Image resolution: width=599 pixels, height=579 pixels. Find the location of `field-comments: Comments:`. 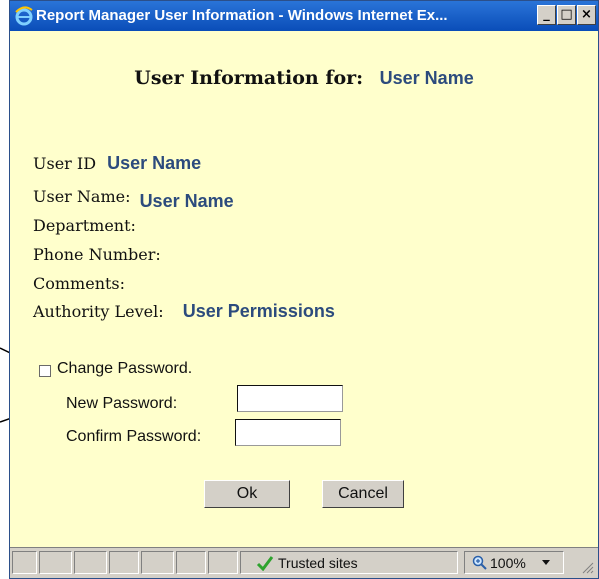

field-comments: Comments: is located at coordinates (79, 283).